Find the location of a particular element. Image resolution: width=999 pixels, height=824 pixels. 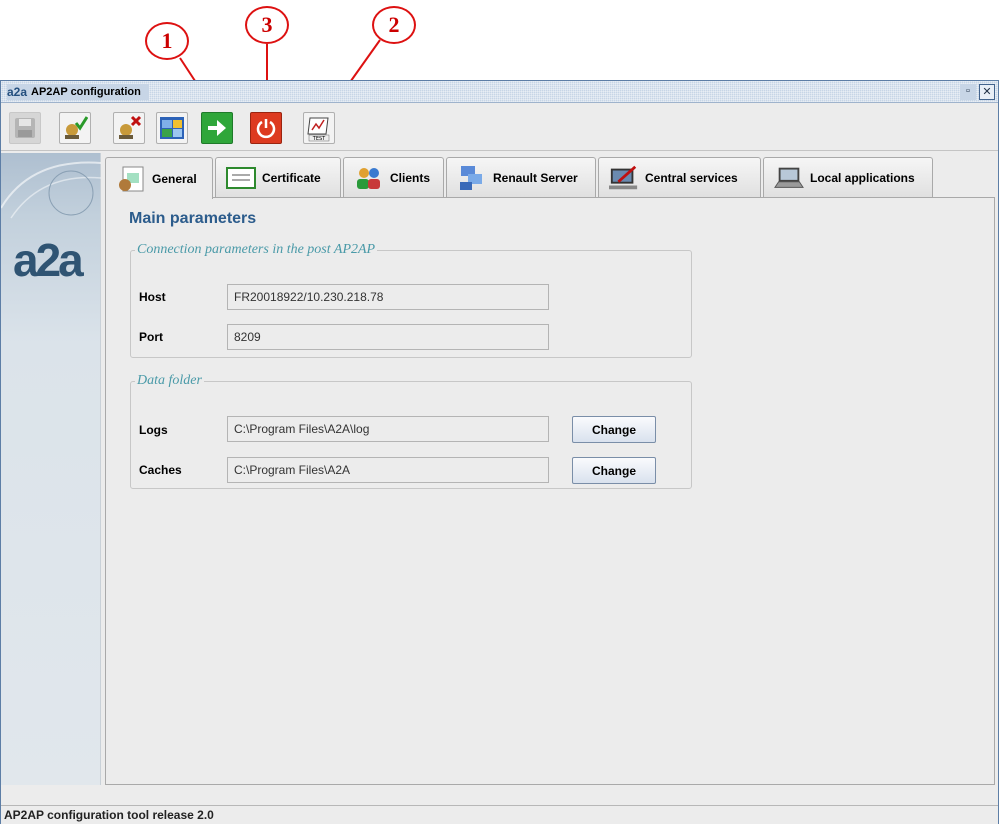

cancel-button is located at coordinates (129, 128).